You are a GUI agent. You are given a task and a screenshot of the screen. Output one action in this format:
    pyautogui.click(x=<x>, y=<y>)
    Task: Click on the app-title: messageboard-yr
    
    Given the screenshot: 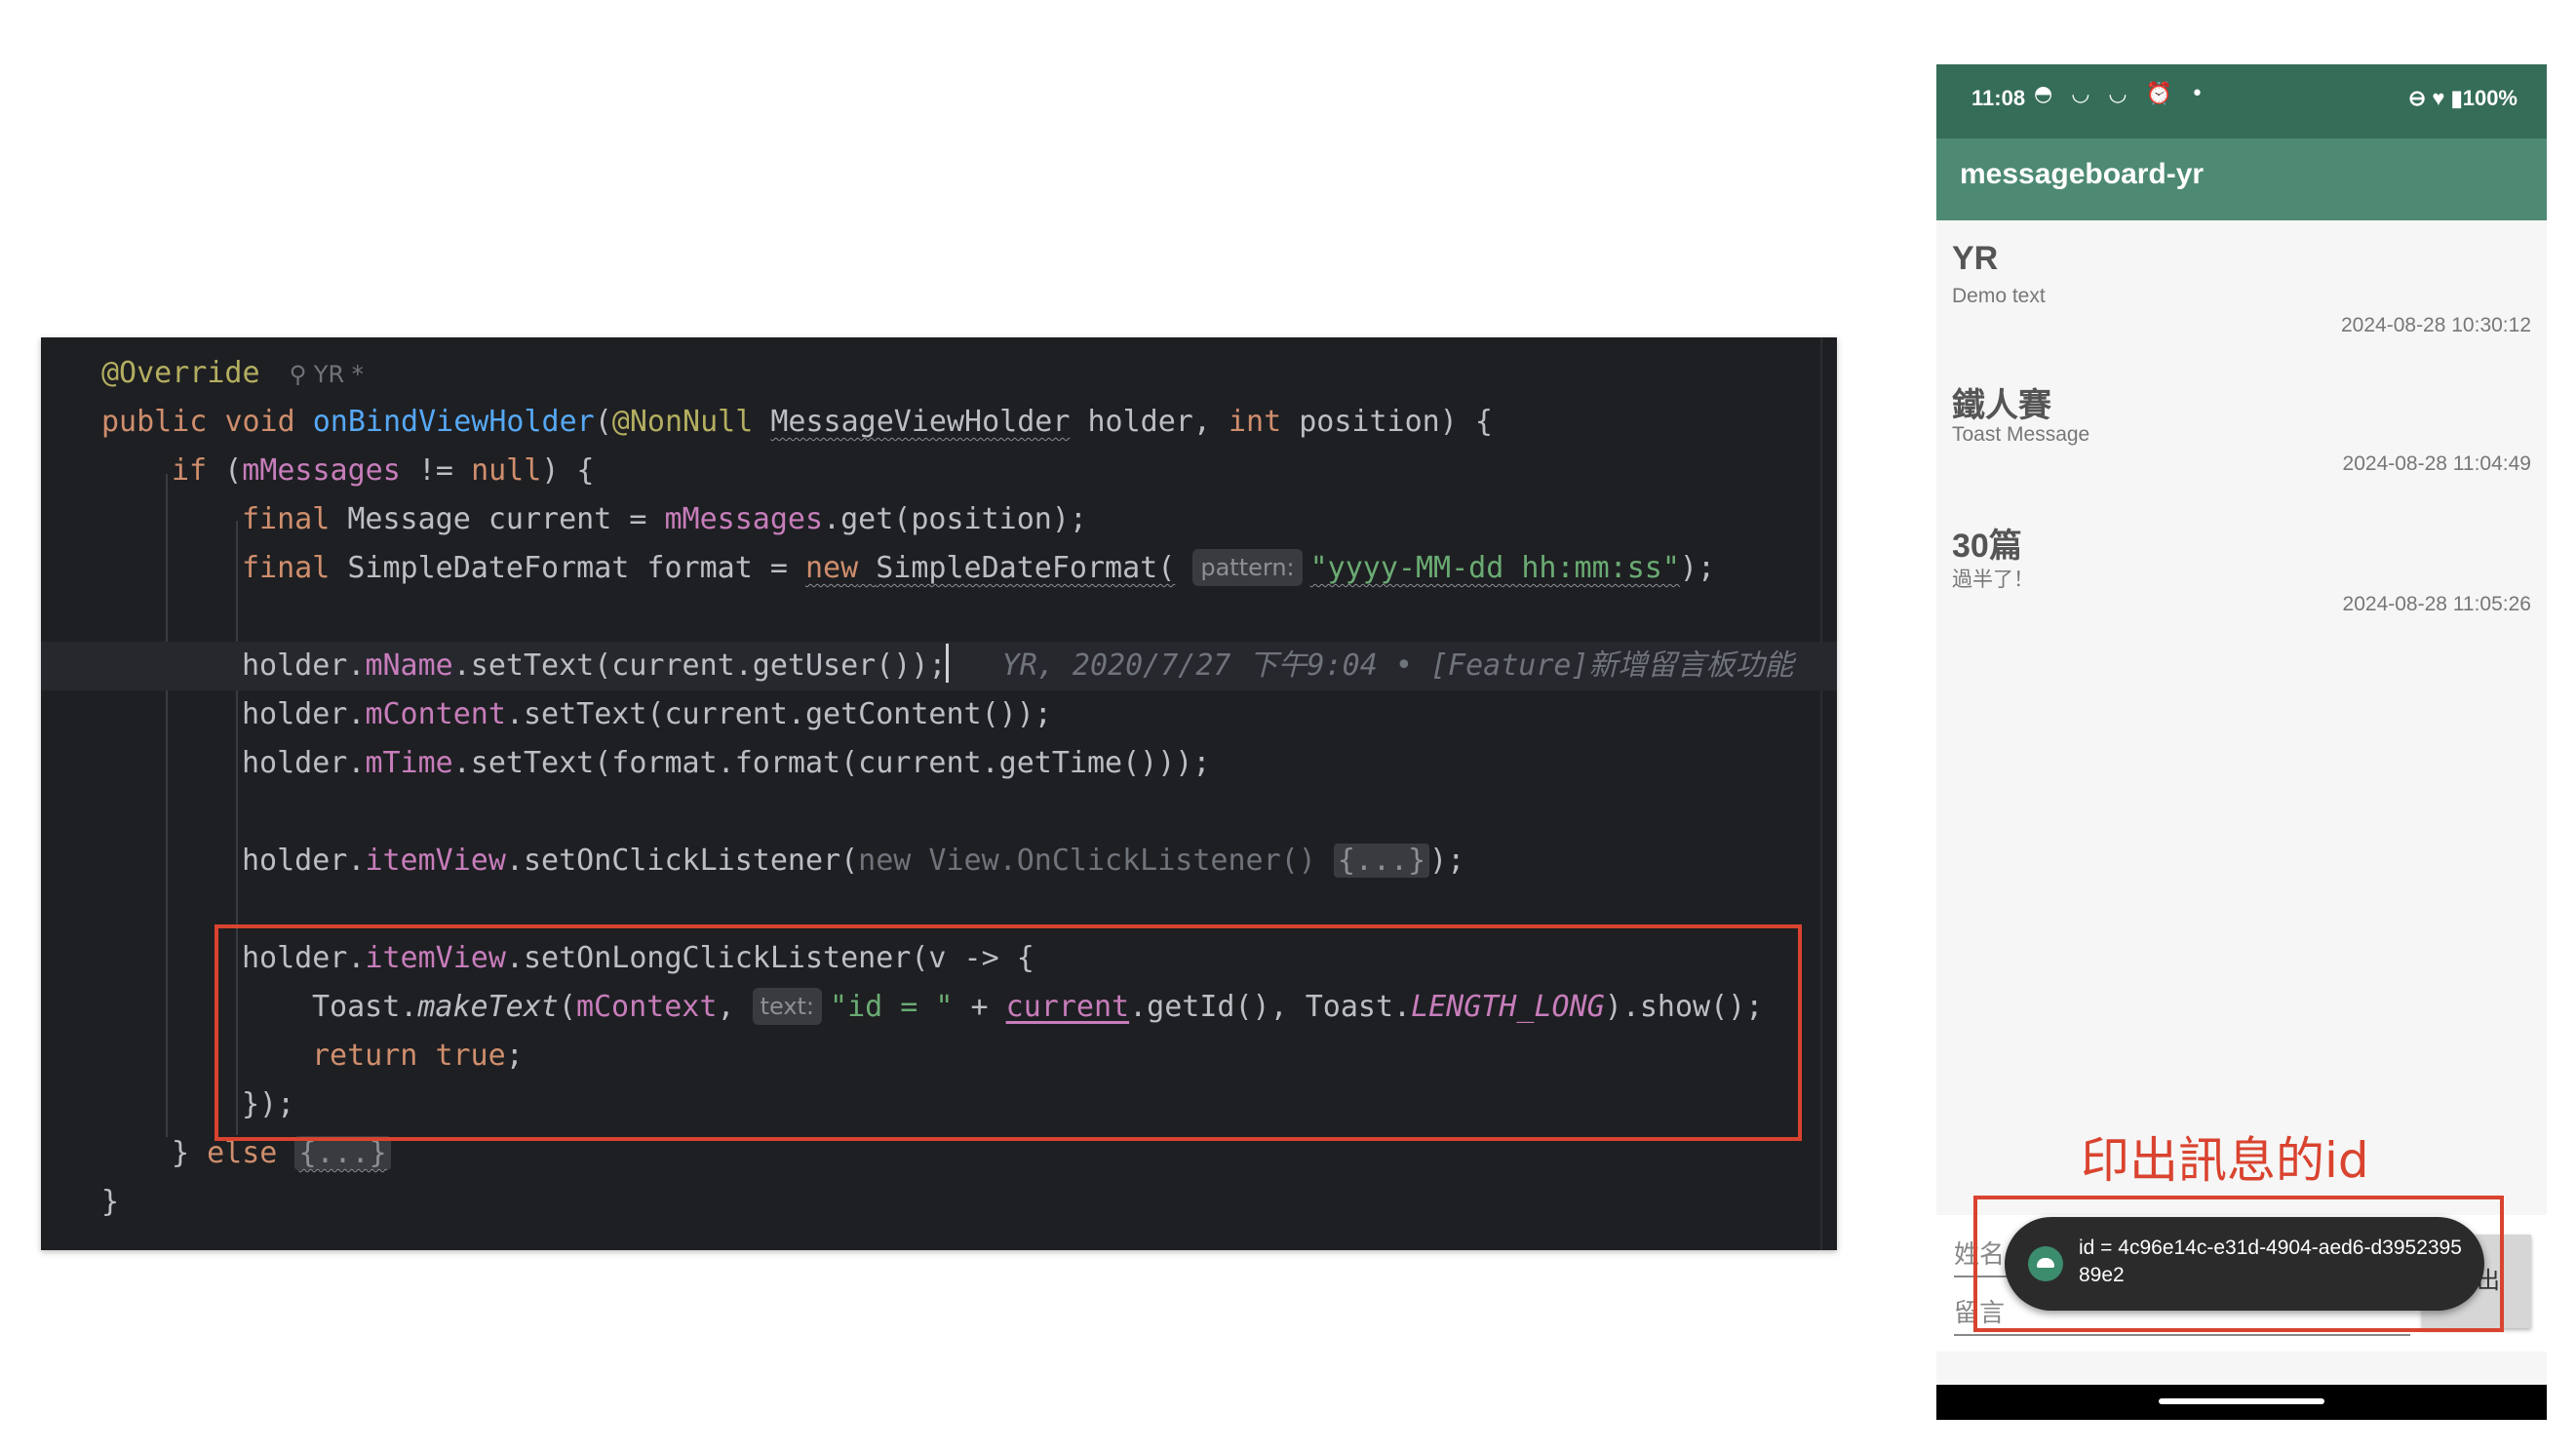 What is the action you would take?
    pyautogui.click(x=2082, y=174)
    